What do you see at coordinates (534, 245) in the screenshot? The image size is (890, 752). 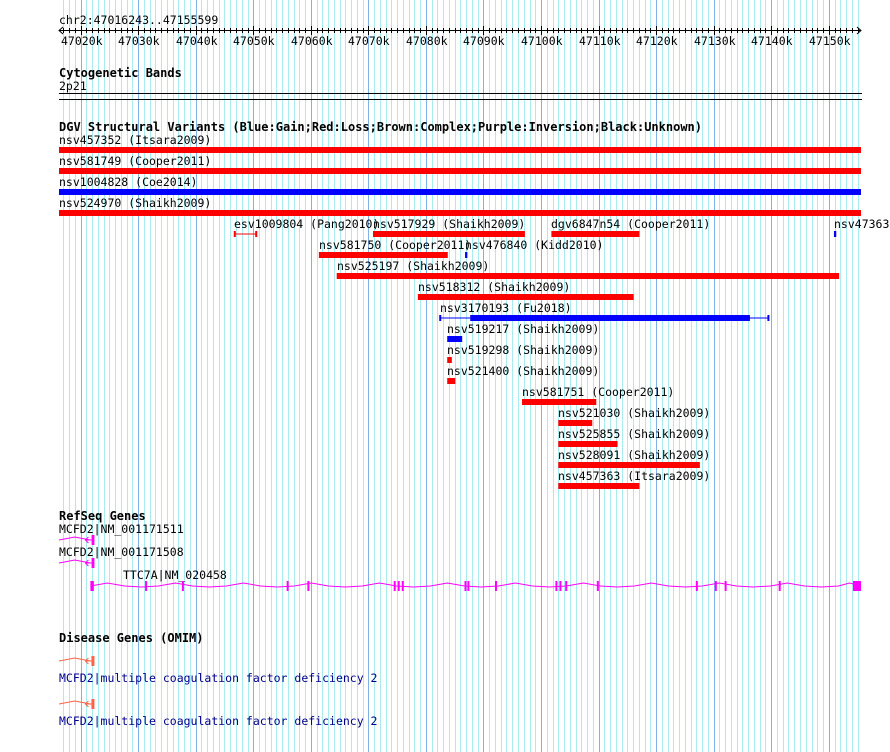 I see `variant-label: nsv476840 (Kidd2010)` at bounding box center [534, 245].